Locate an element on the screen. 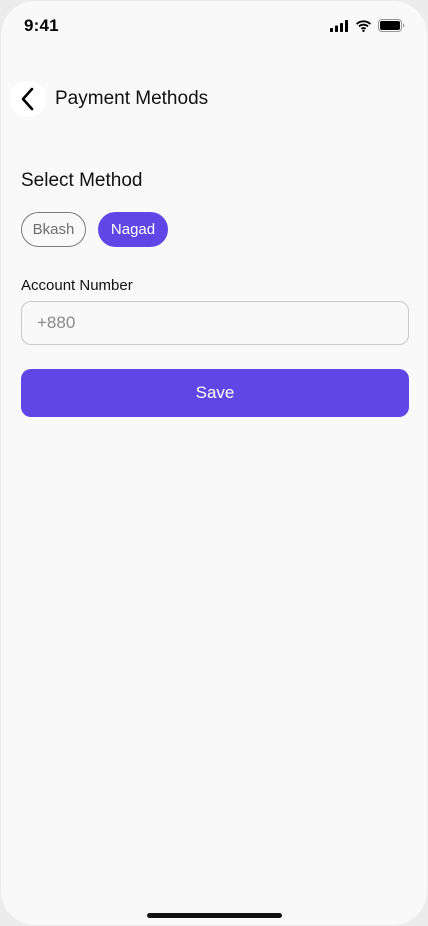 The width and height of the screenshot is (428, 926). cellular-signal-icon is located at coordinates (339, 25).